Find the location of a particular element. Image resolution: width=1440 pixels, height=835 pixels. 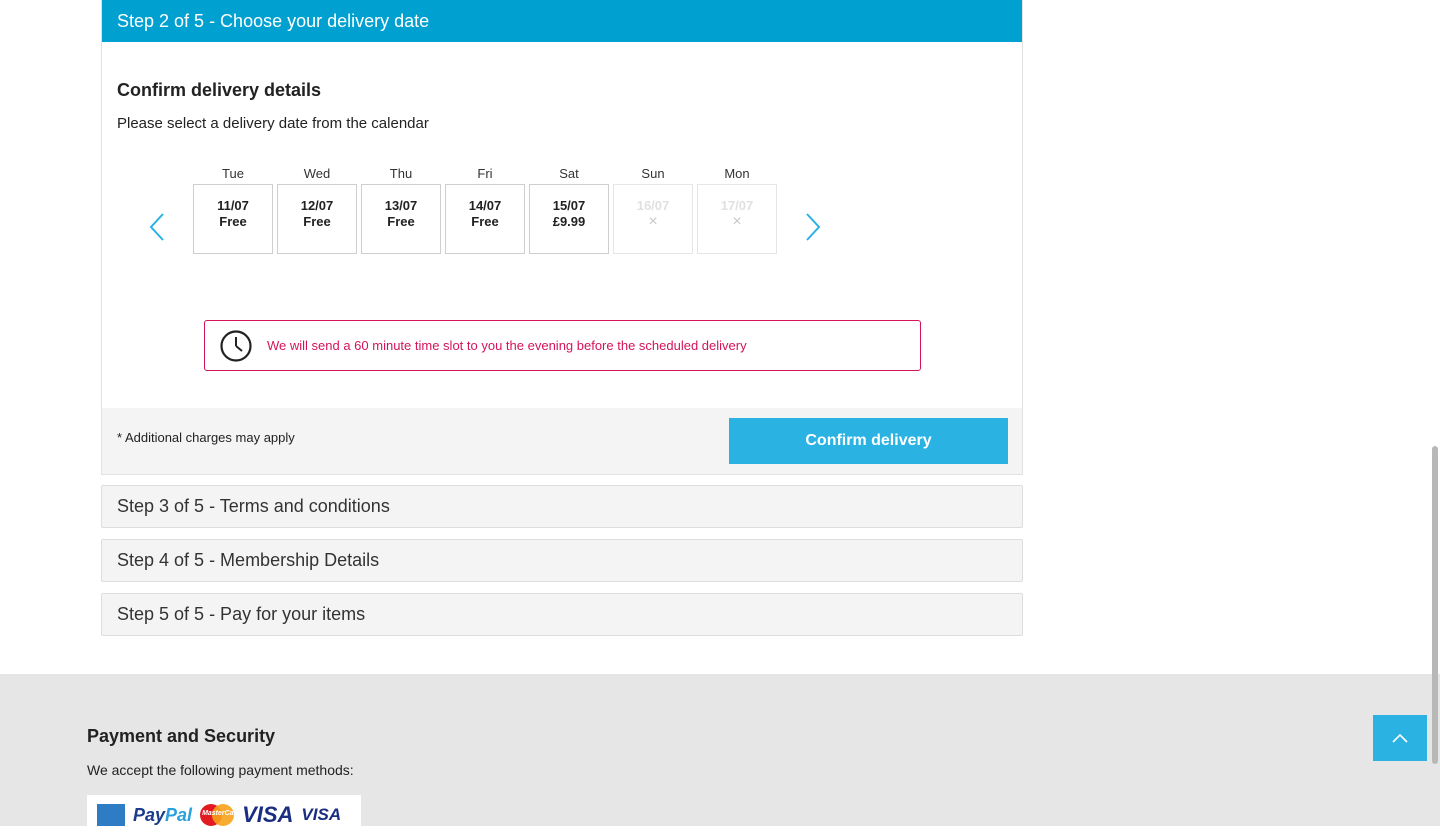

payment-security-title: Payment and Security is located at coordinates (181, 736).